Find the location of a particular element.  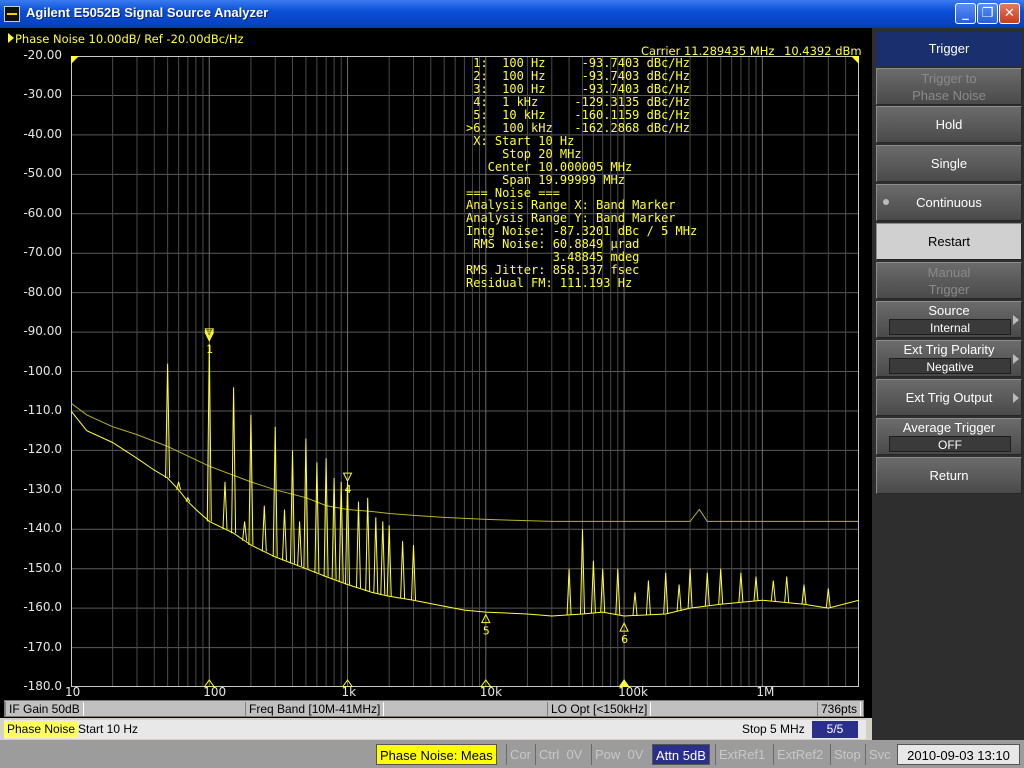

points-status: 736pts is located at coordinates (839, 709).